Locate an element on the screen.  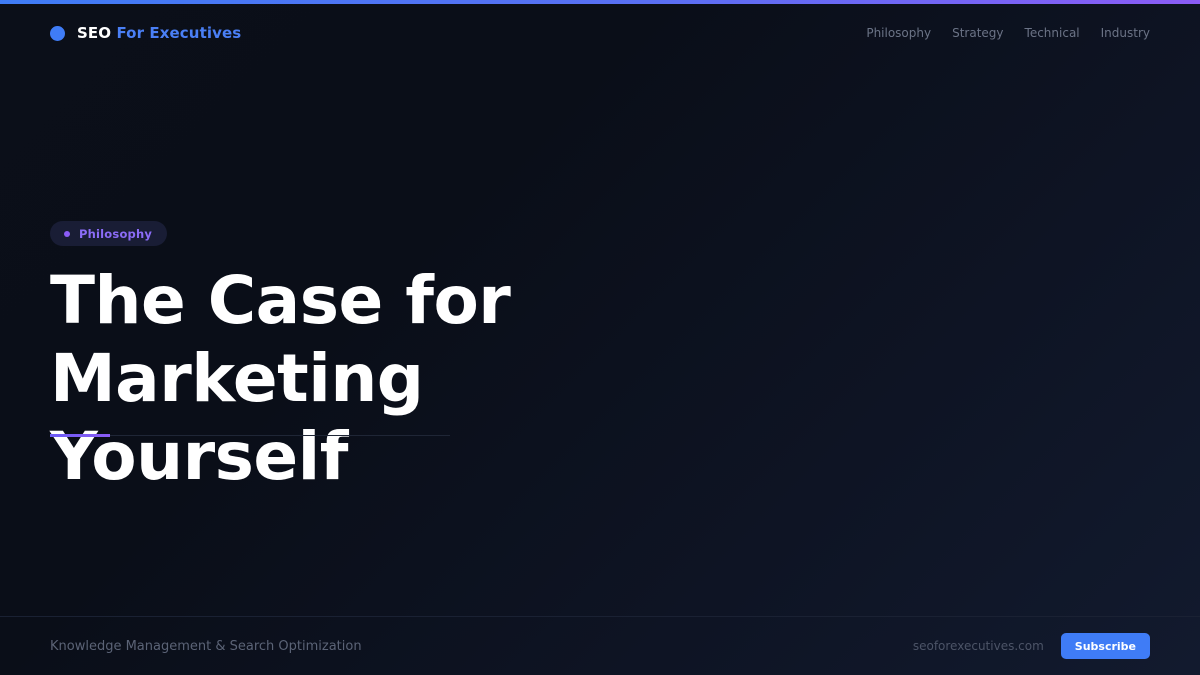
nav-item-industry: Industry is located at coordinates (1125, 33).